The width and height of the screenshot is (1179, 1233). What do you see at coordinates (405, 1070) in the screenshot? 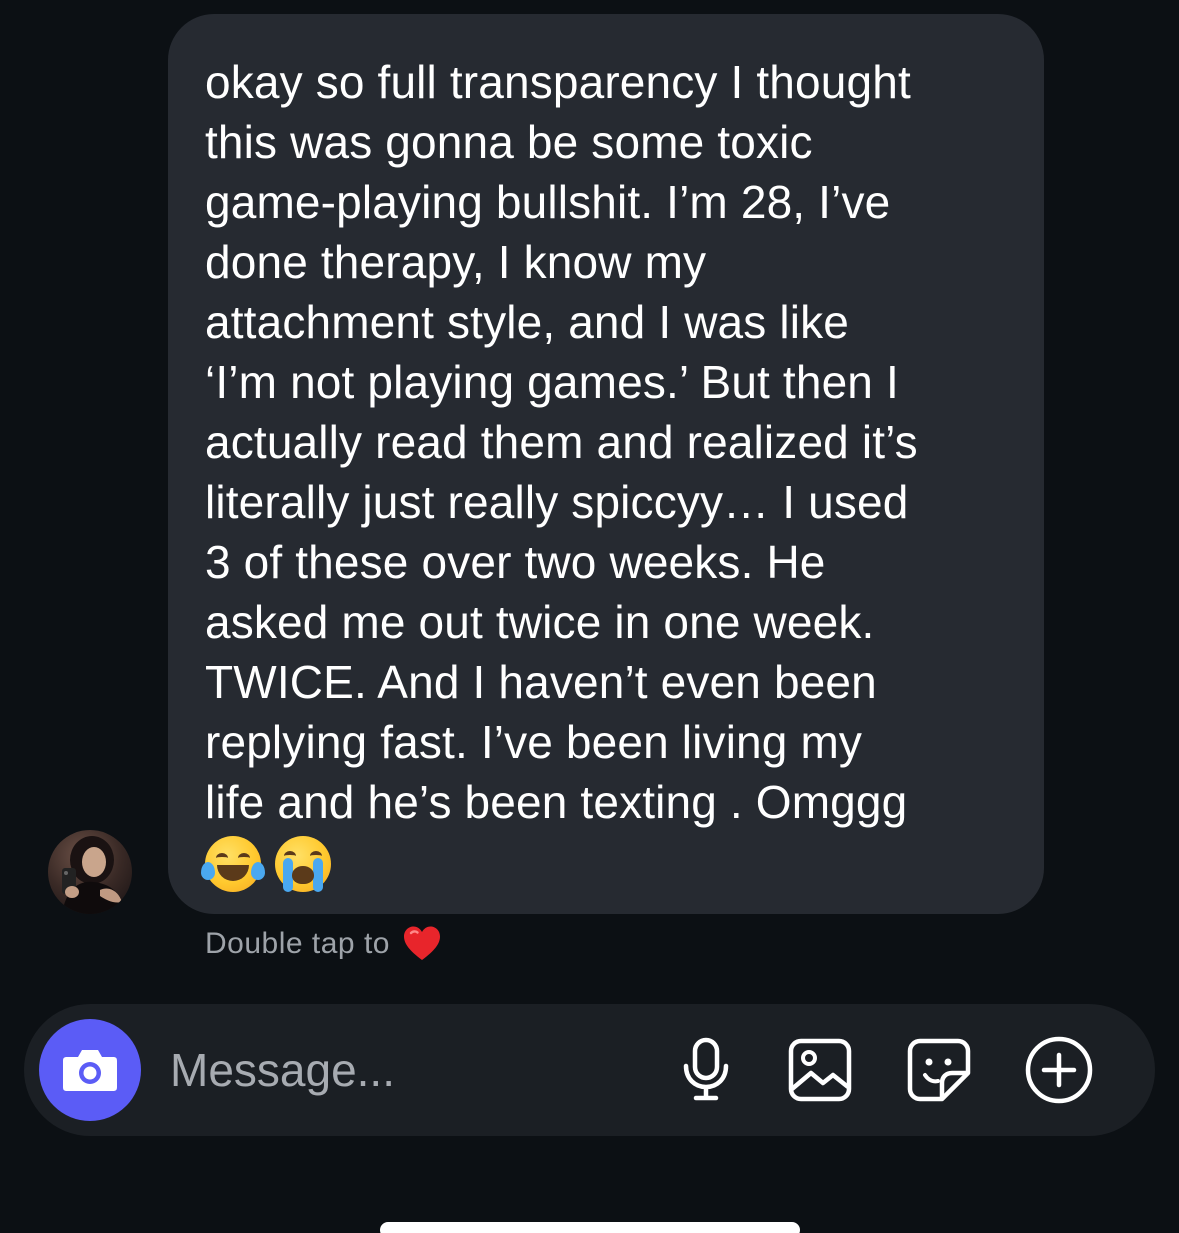
I see `message-input` at bounding box center [405, 1070].